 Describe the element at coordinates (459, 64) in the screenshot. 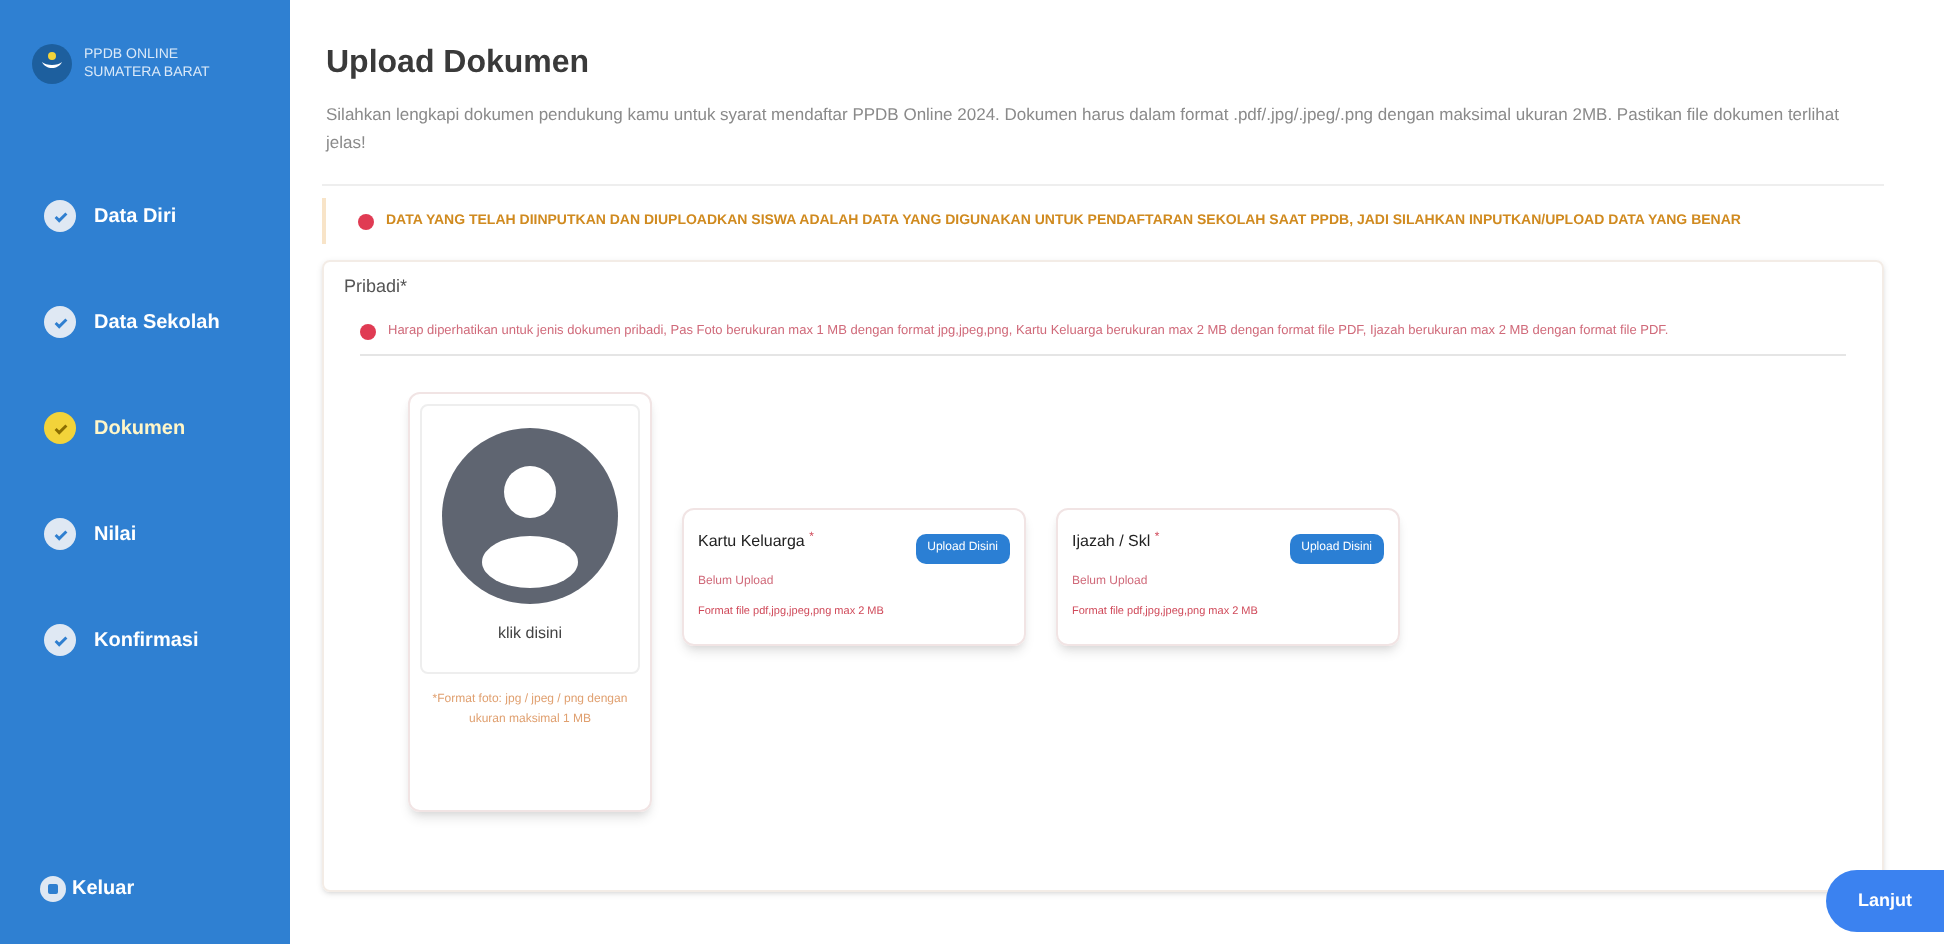

I see `page-title: Upload Dokumen` at that location.